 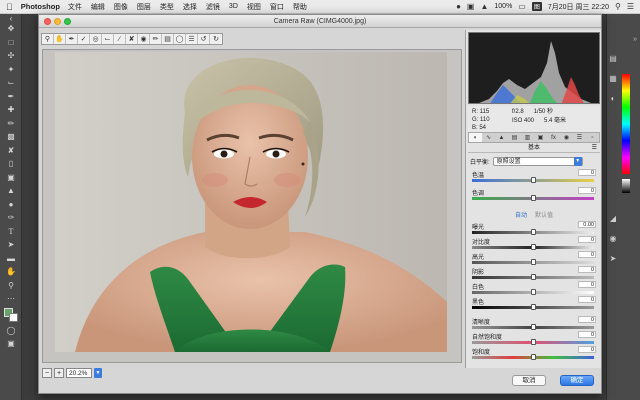 I want to click on graduated-filter-icon: ▤, so click(x=168, y=39).